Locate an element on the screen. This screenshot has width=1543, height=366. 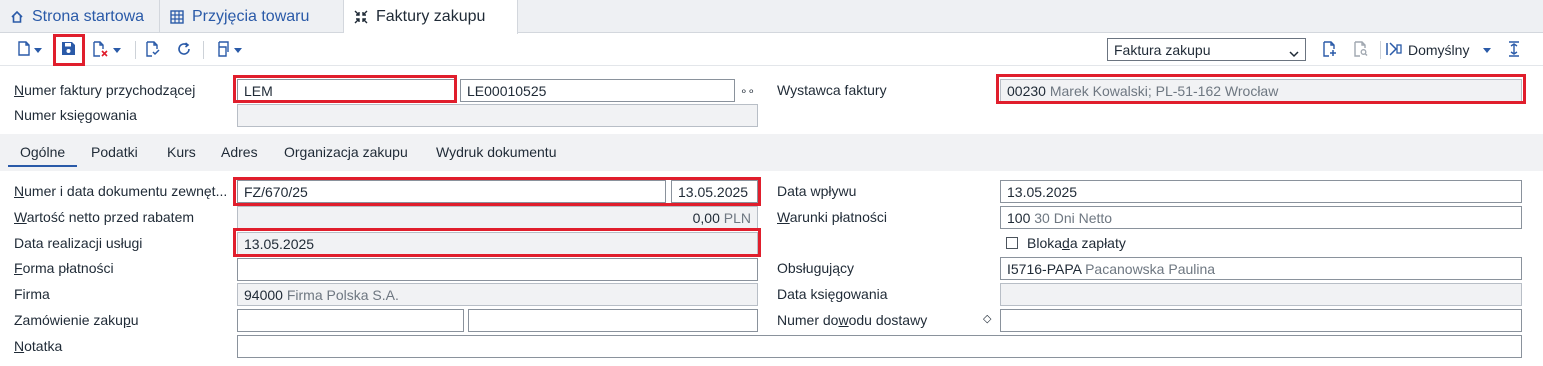
payment-form-field is located at coordinates (497, 269).